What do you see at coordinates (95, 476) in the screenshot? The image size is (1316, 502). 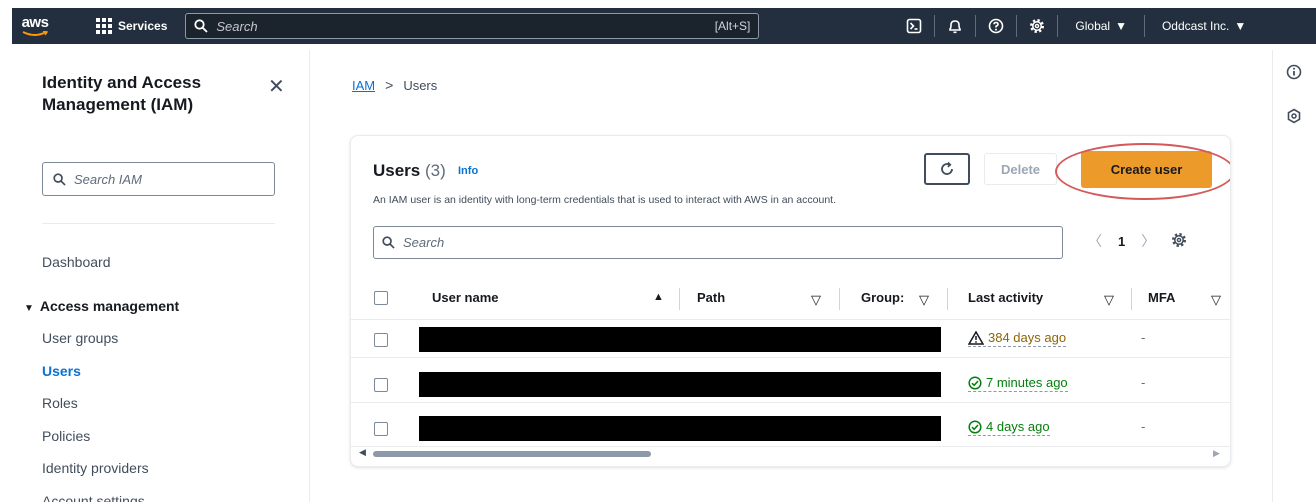 I see `sidebar-item-identity-providers: Identity providers` at bounding box center [95, 476].